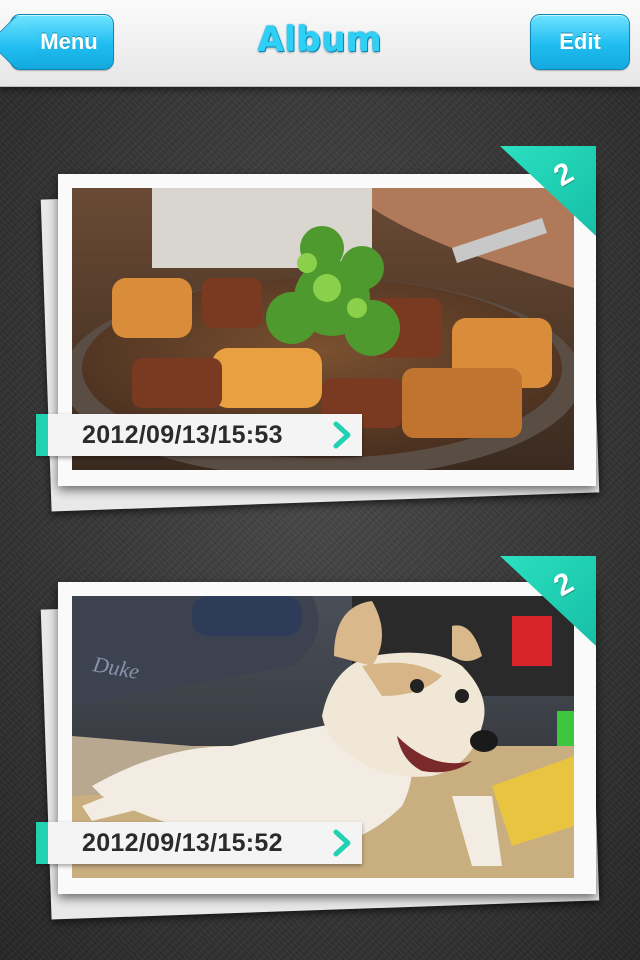 Image resolution: width=640 pixels, height=960 pixels. I want to click on album-date: 2012/09/13/15:53, so click(182, 434).